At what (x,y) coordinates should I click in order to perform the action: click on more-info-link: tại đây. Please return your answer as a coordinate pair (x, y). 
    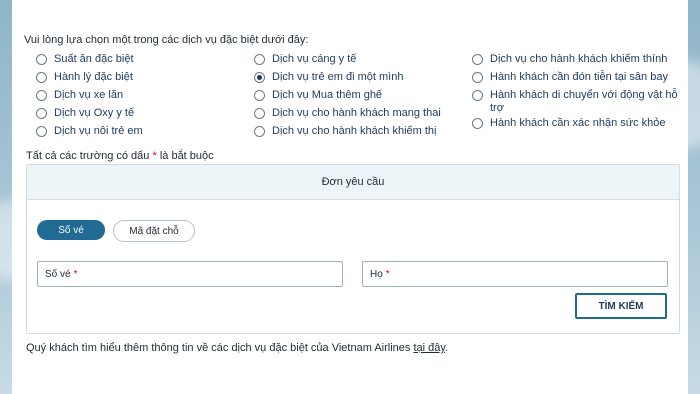
    Looking at the image, I should click on (429, 348).